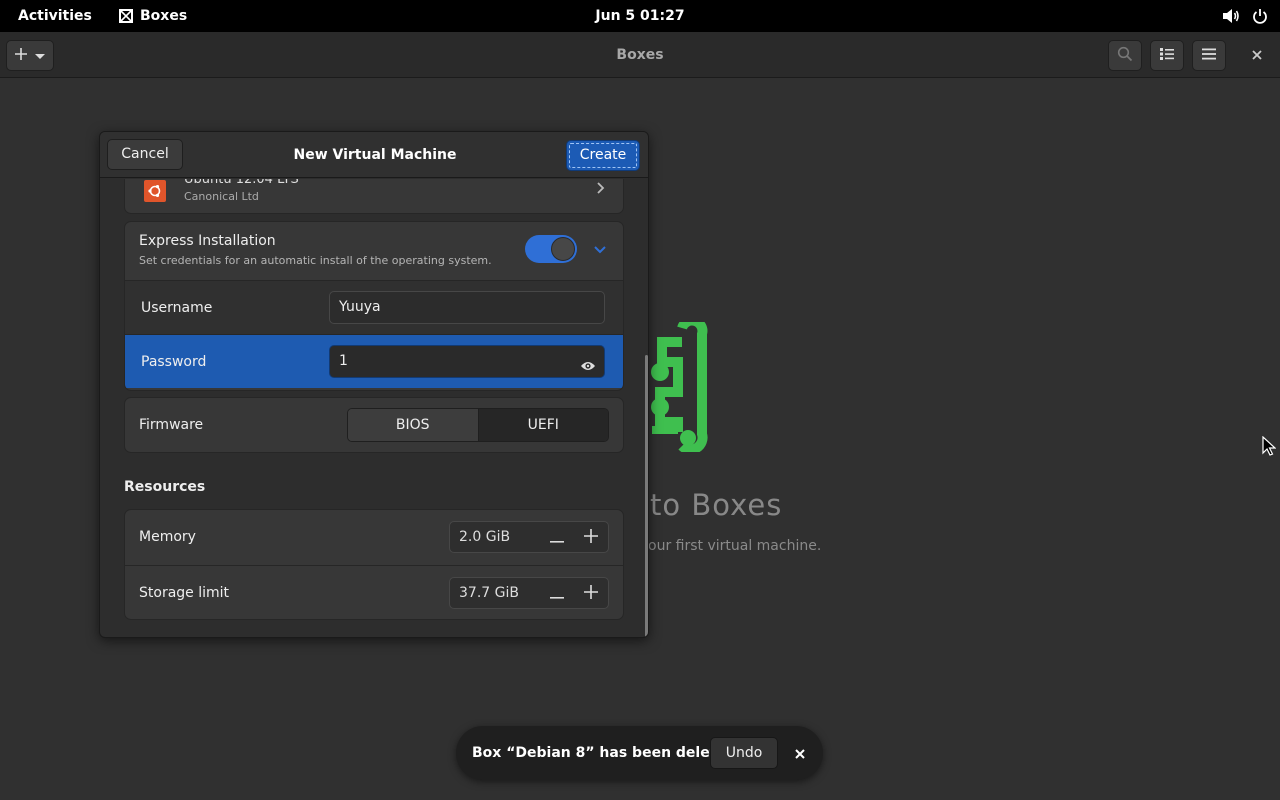  I want to click on storage-limit-value: 37.7 GiB, so click(489, 593).